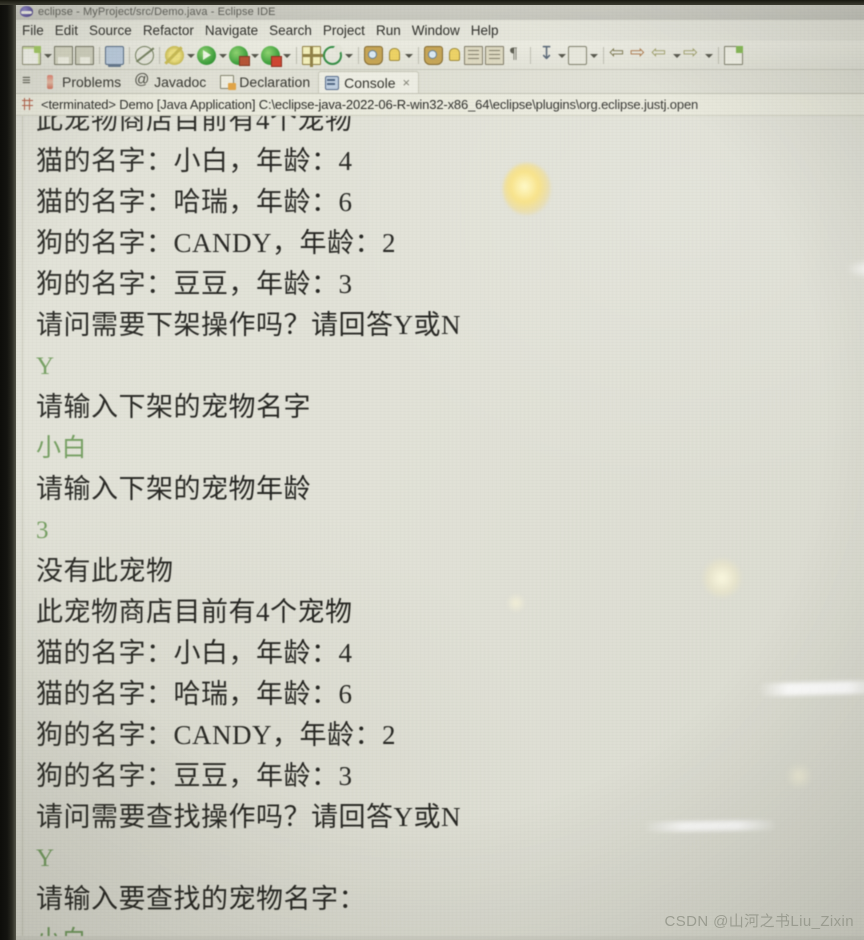  Describe the element at coordinates (206, 55) in the screenshot. I see `run-icon` at that location.